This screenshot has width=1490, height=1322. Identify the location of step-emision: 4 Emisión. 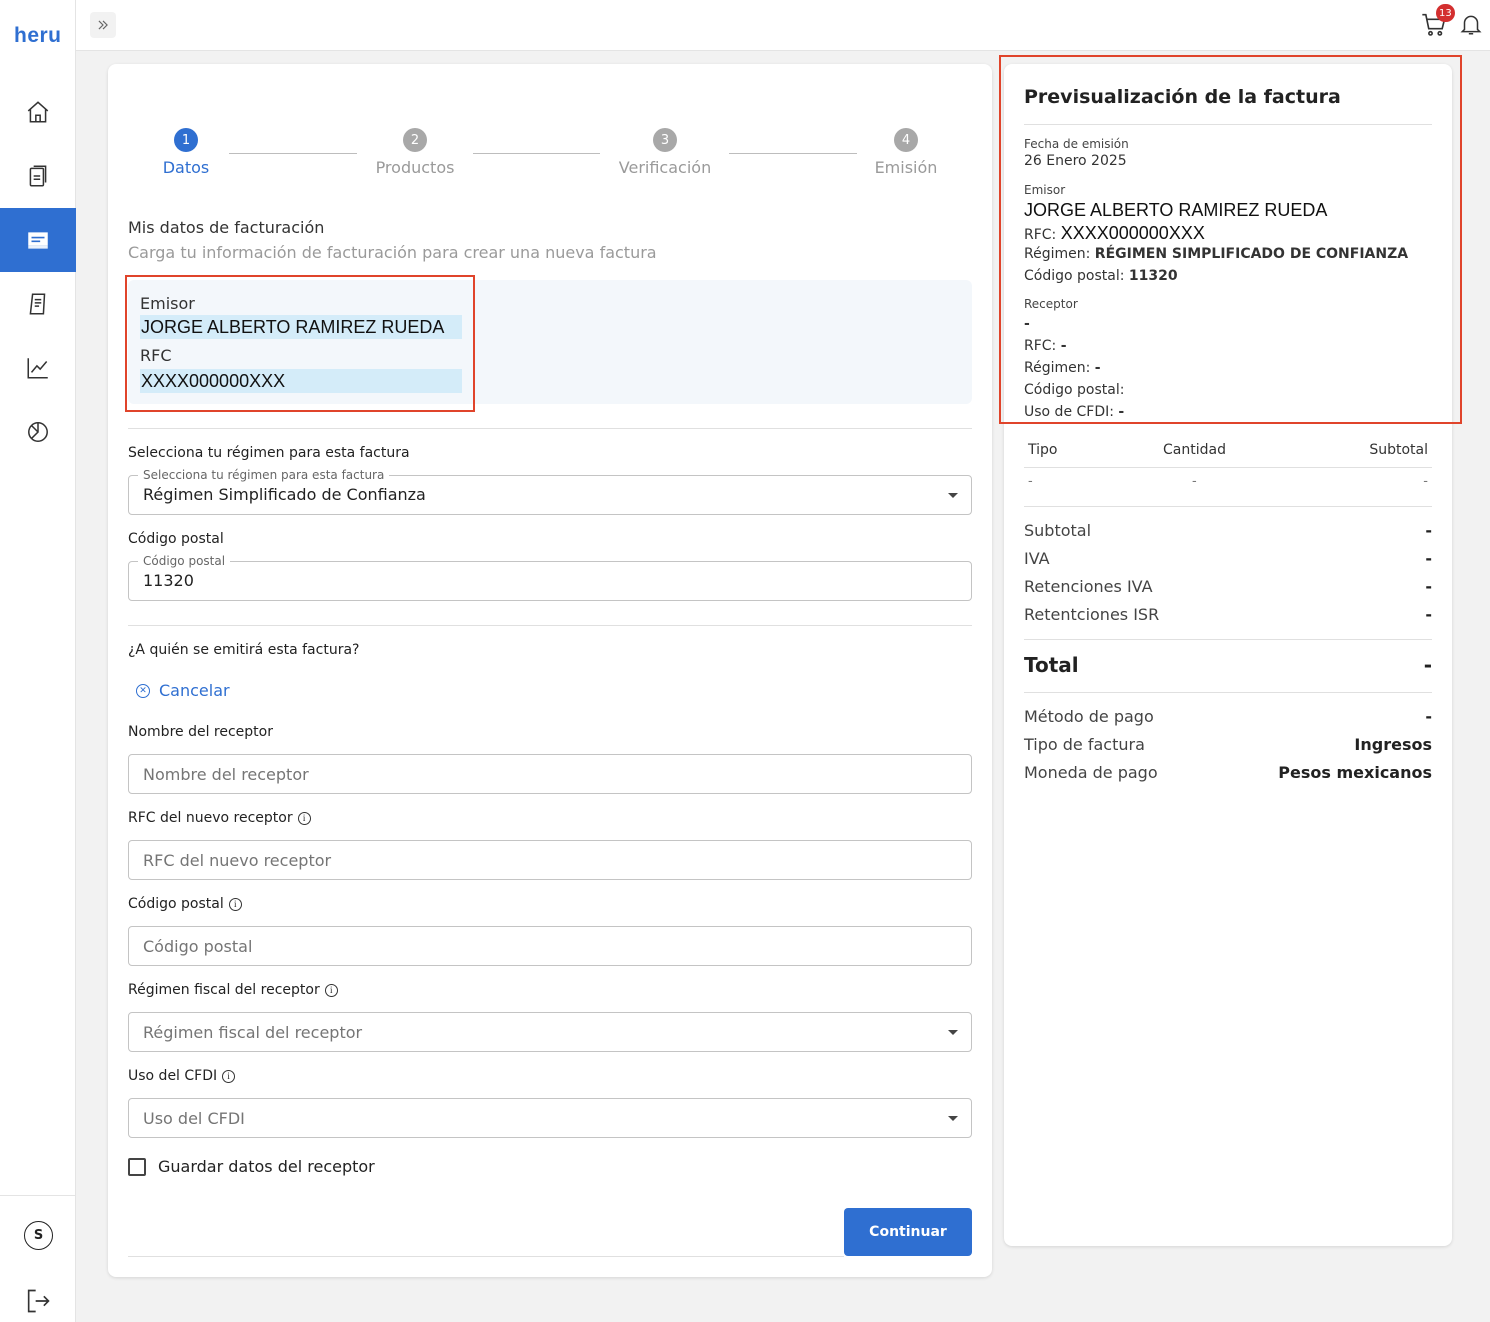
(906, 152).